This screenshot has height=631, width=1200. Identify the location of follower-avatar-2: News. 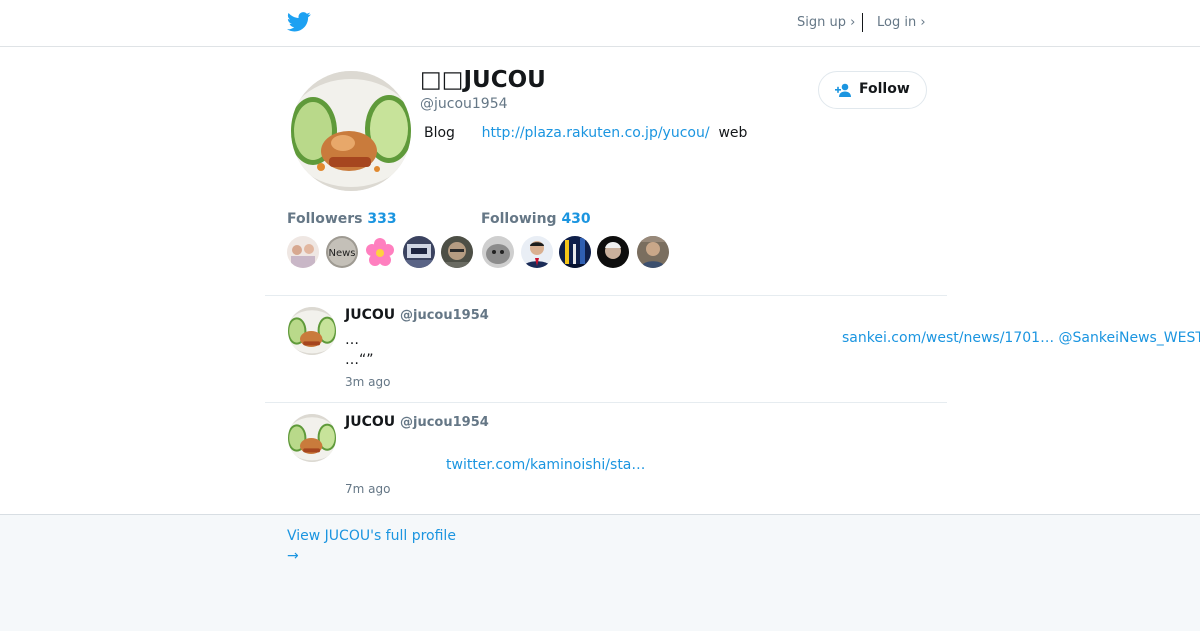
(342, 252).